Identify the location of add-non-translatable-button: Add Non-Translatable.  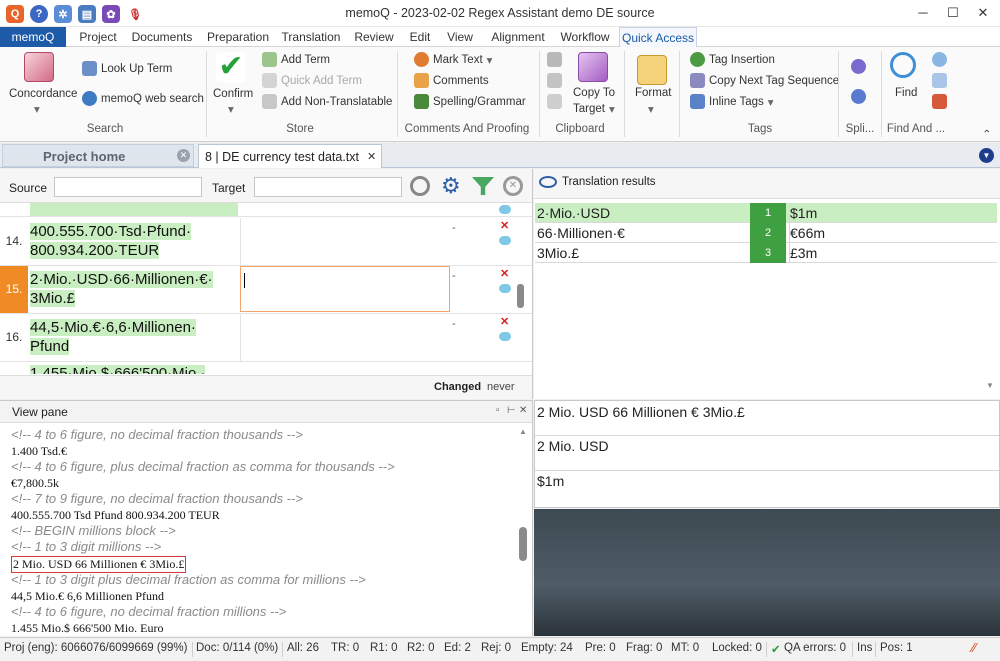
(327, 101).